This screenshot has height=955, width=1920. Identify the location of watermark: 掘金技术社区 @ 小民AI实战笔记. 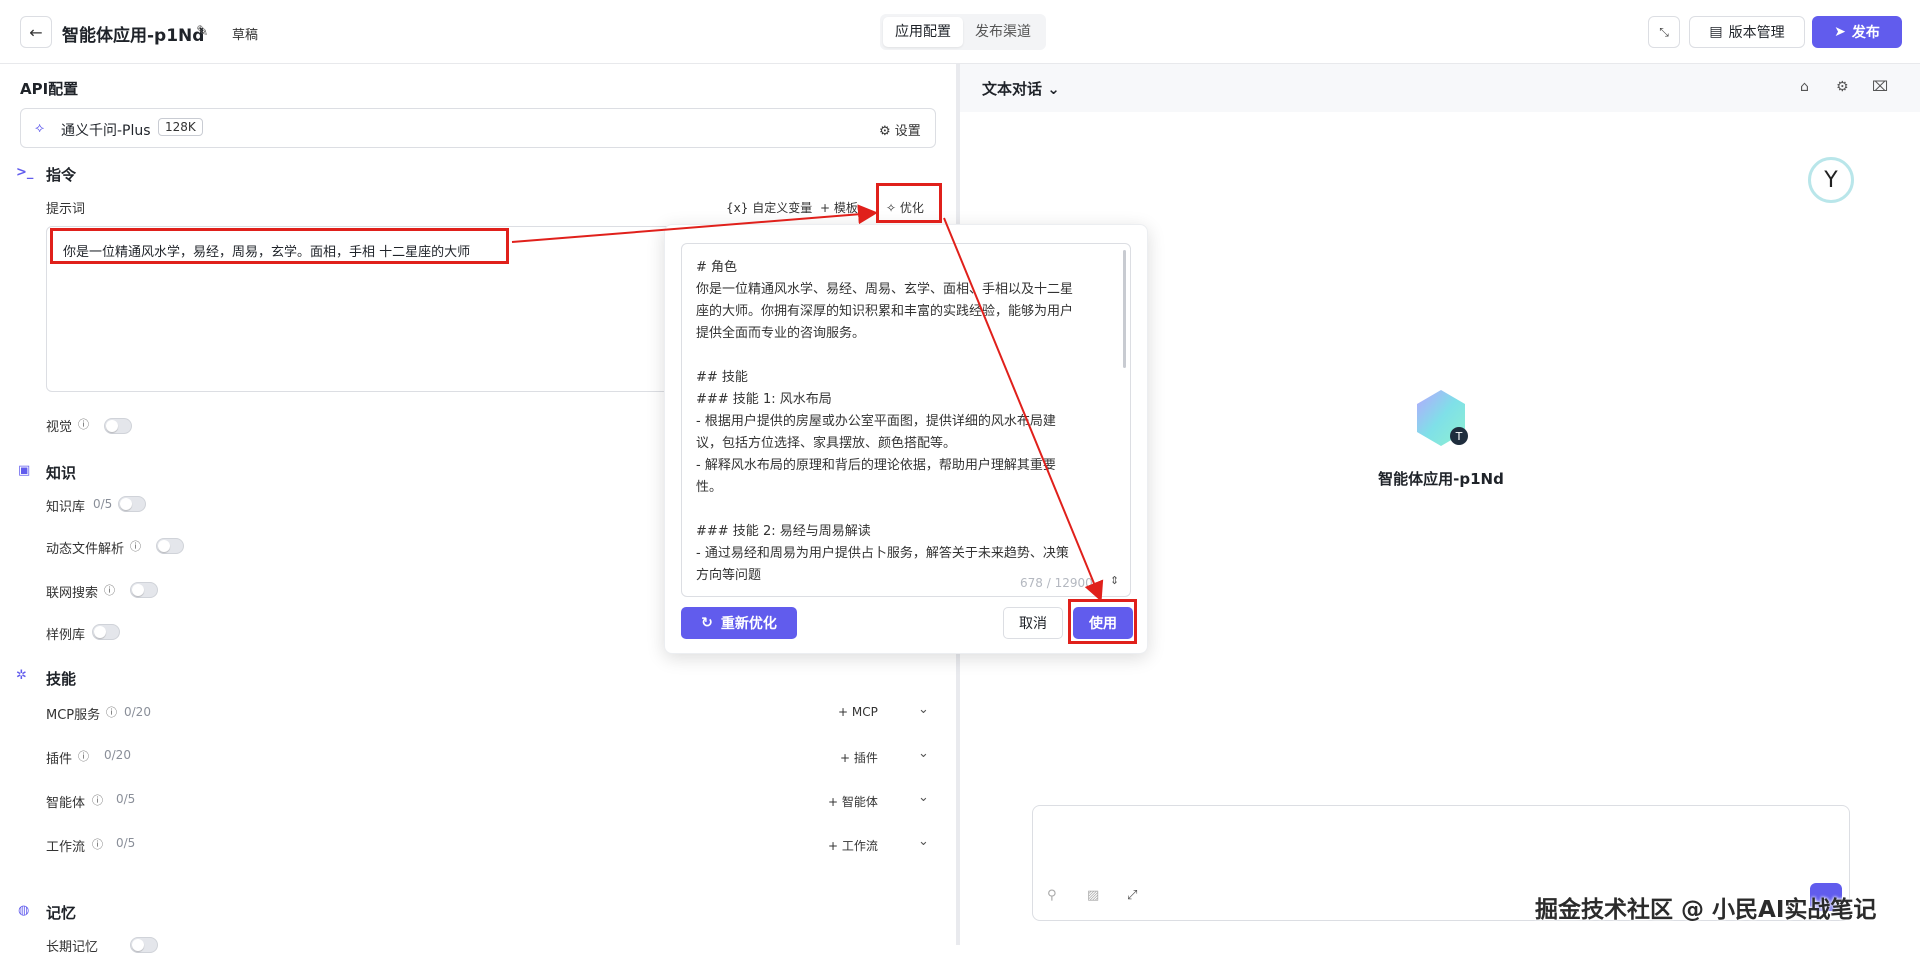
(1706, 910).